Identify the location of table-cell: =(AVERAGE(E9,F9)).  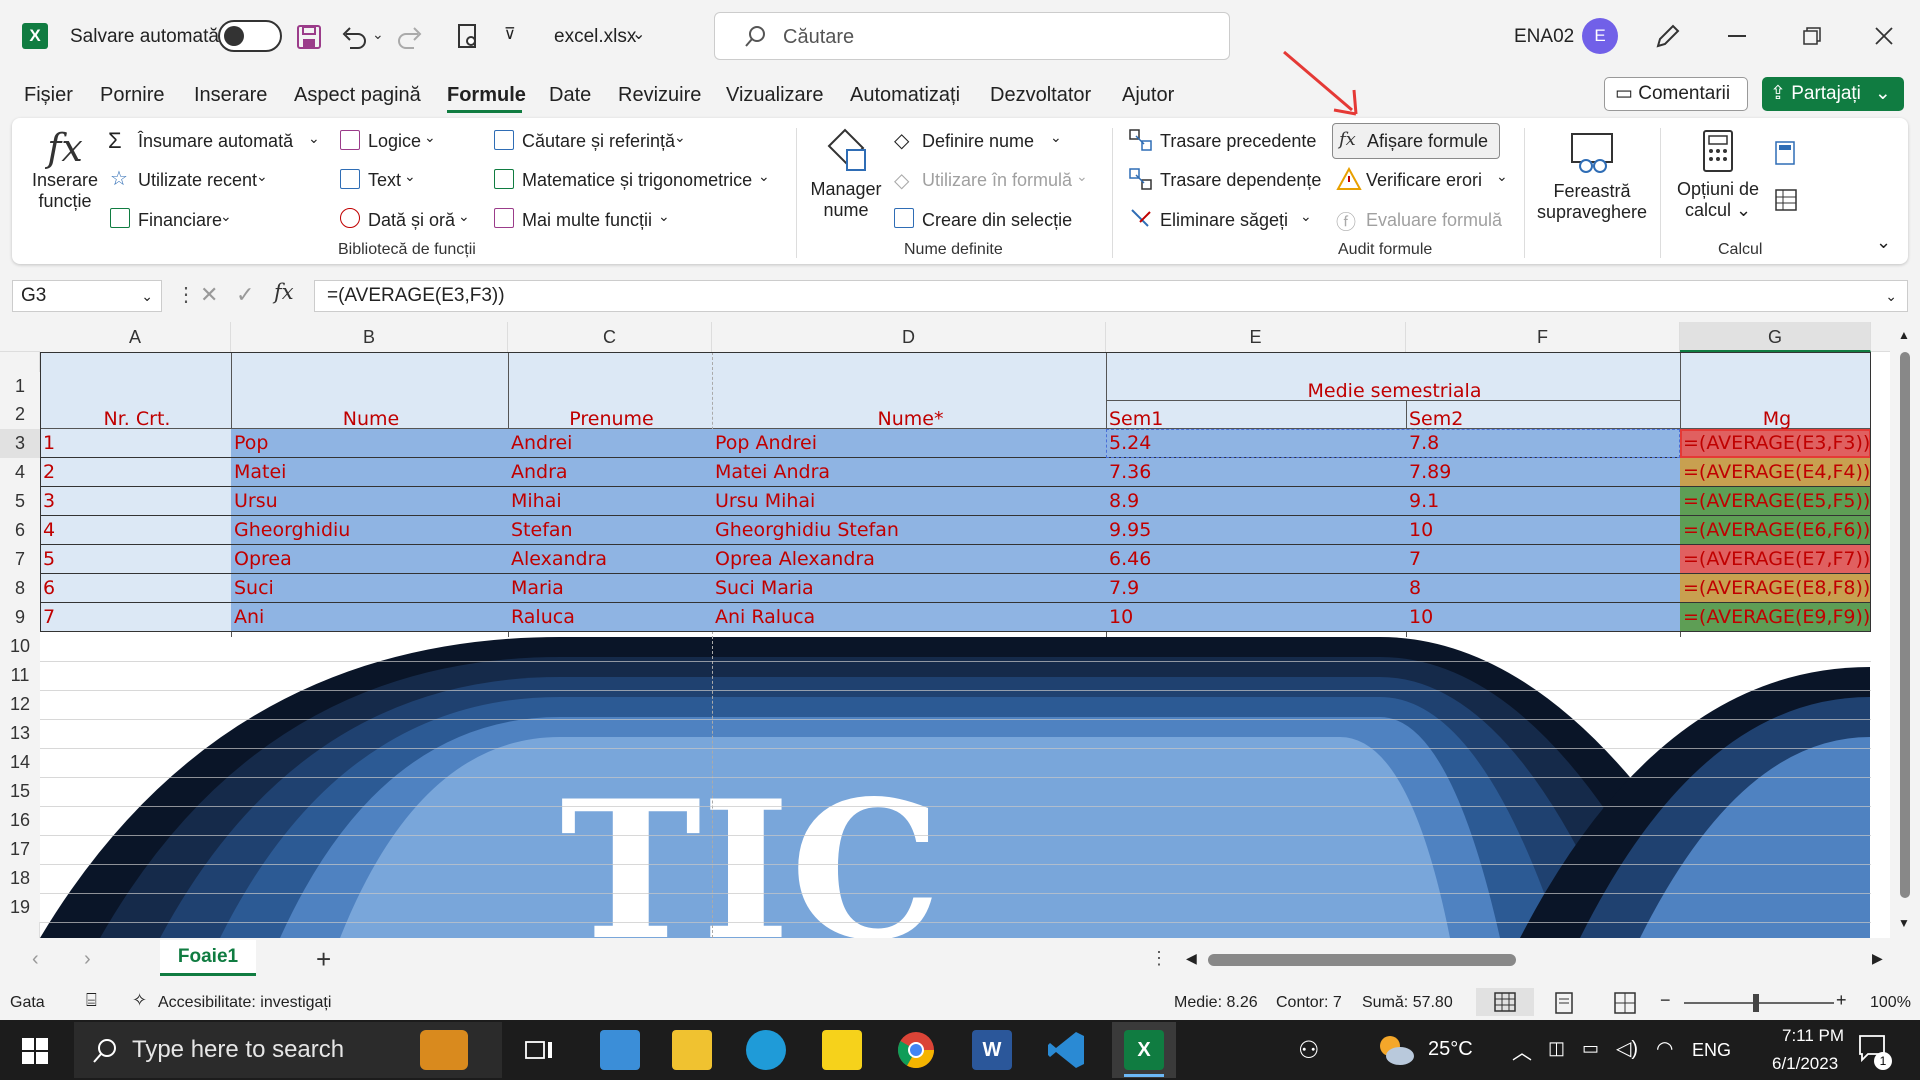
(1775, 617).